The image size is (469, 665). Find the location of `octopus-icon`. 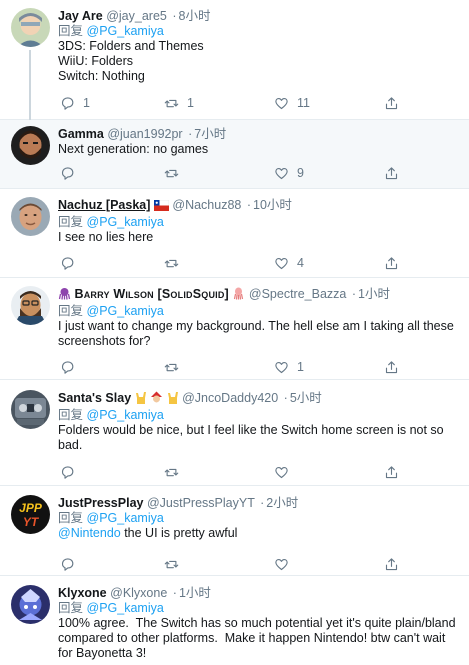

octopus-icon is located at coordinates (64, 295).